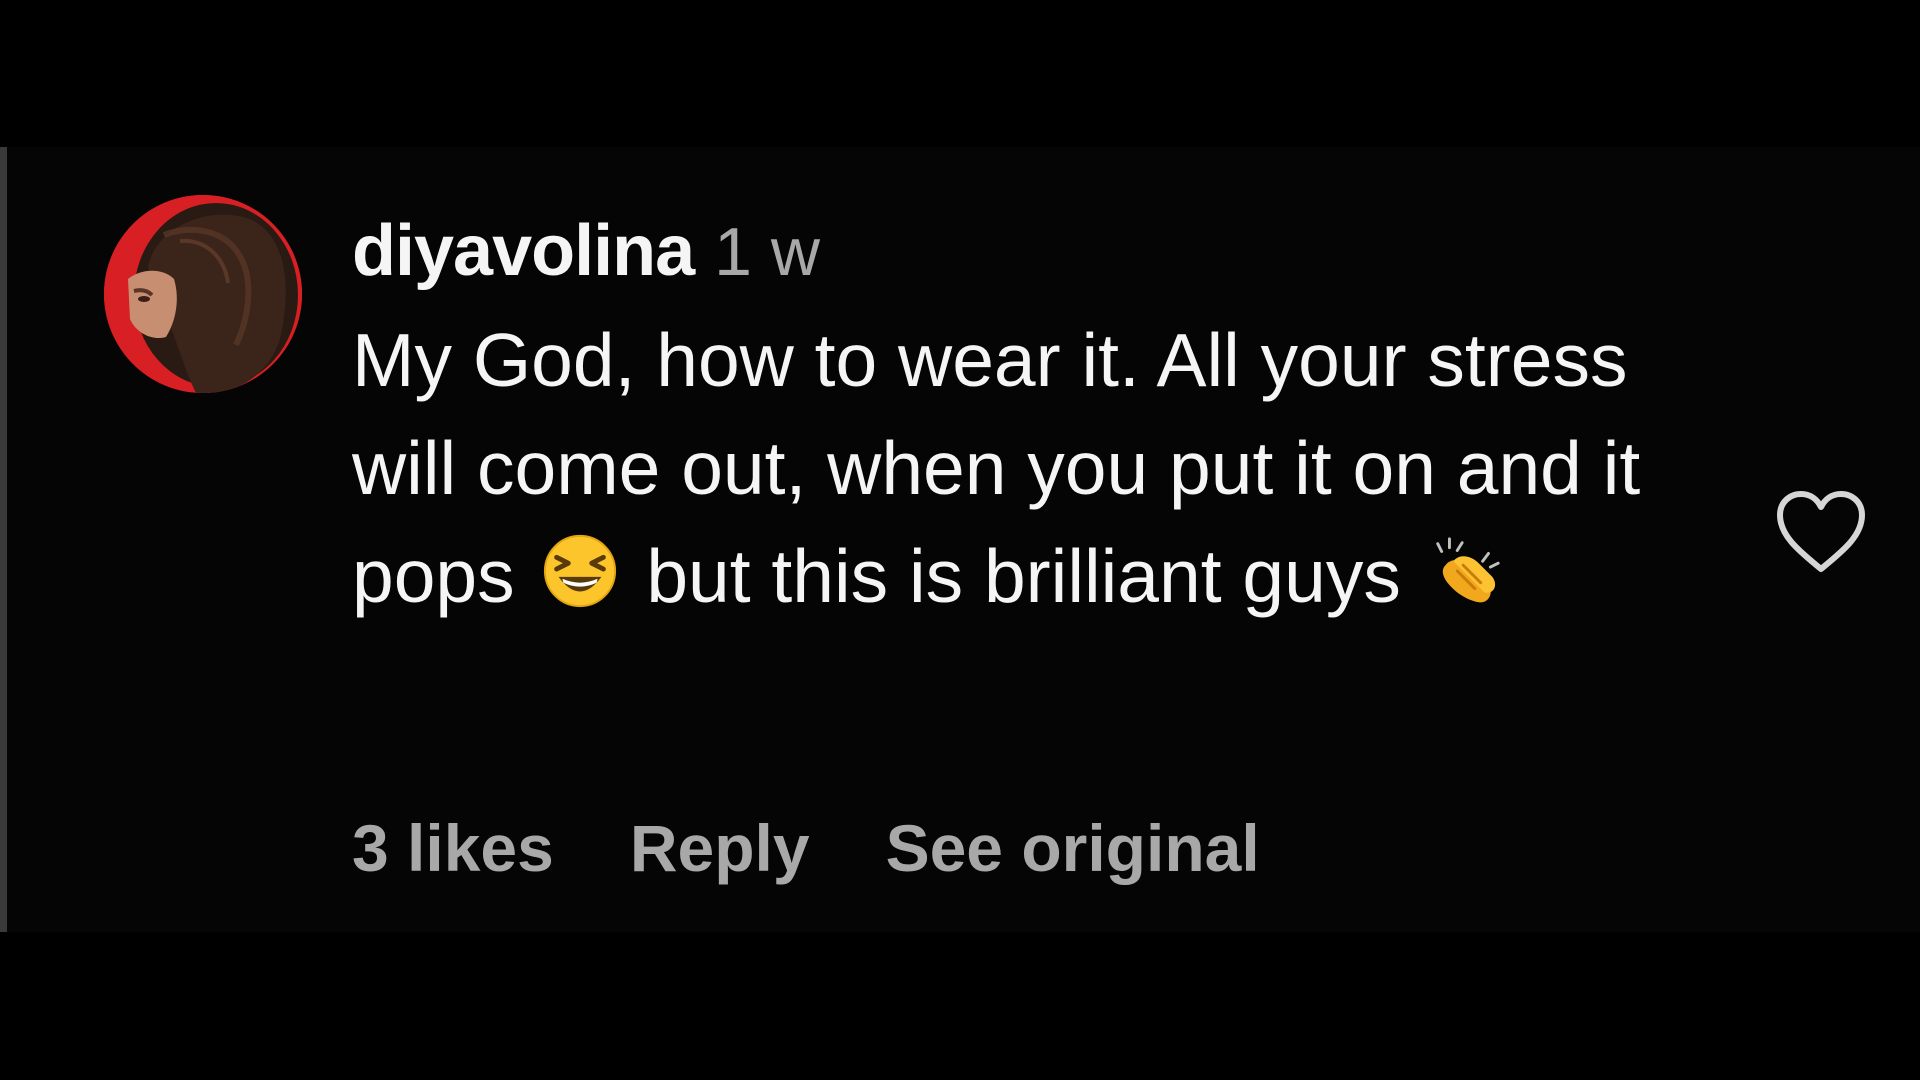 Image resolution: width=1920 pixels, height=1080 pixels. What do you see at coordinates (580, 571) in the screenshot?
I see `laughing-squinting-face-emoji-icon` at bounding box center [580, 571].